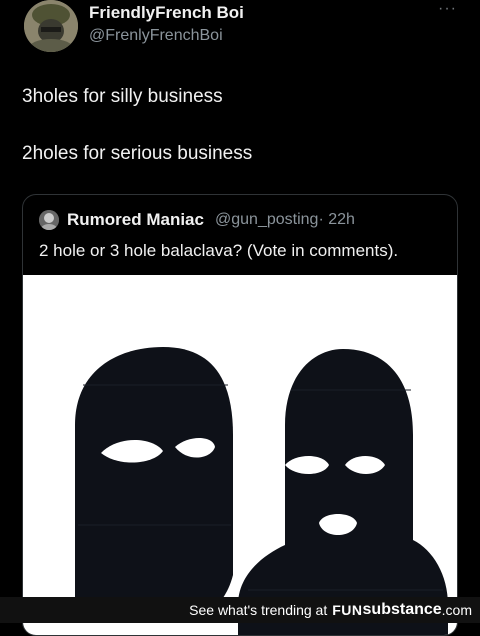 This screenshot has width=480, height=636. I want to click on brand-suffix: substance, so click(402, 609).